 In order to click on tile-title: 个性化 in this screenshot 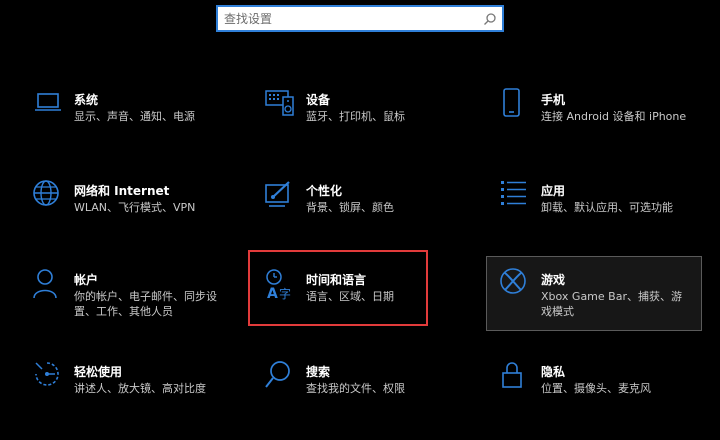, I will do `click(324, 191)`.